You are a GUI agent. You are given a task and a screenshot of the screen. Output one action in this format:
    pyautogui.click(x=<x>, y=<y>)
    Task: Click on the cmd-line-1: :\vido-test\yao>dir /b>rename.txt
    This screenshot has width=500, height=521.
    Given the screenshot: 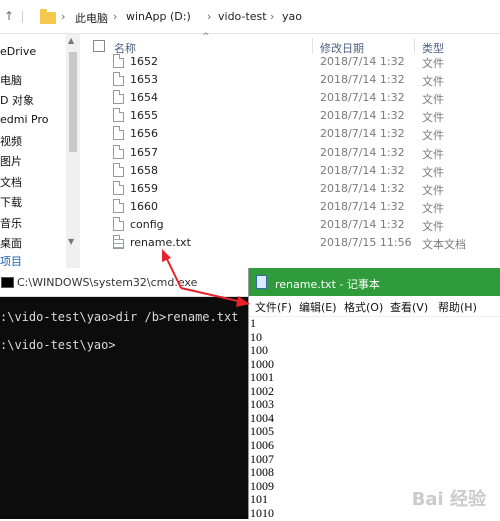 What is the action you would take?
    pyautogui.click(x=119, y=317)
    